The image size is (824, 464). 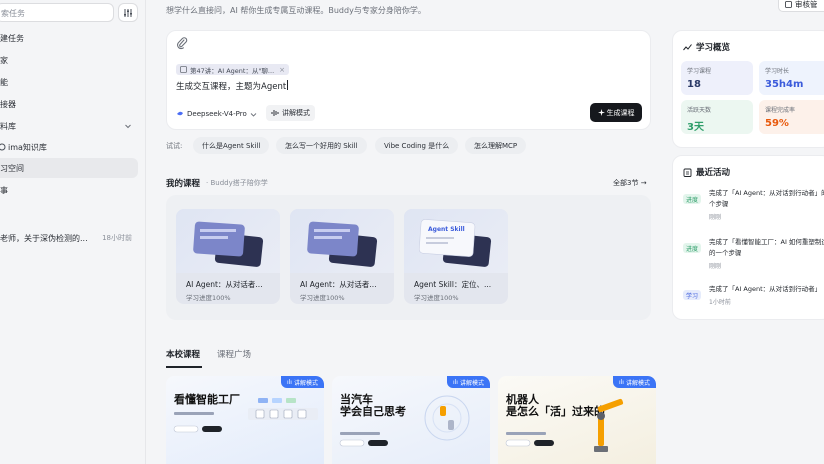 I want to click on sidebar-item-skills: 能, so click(x=69, y=82).